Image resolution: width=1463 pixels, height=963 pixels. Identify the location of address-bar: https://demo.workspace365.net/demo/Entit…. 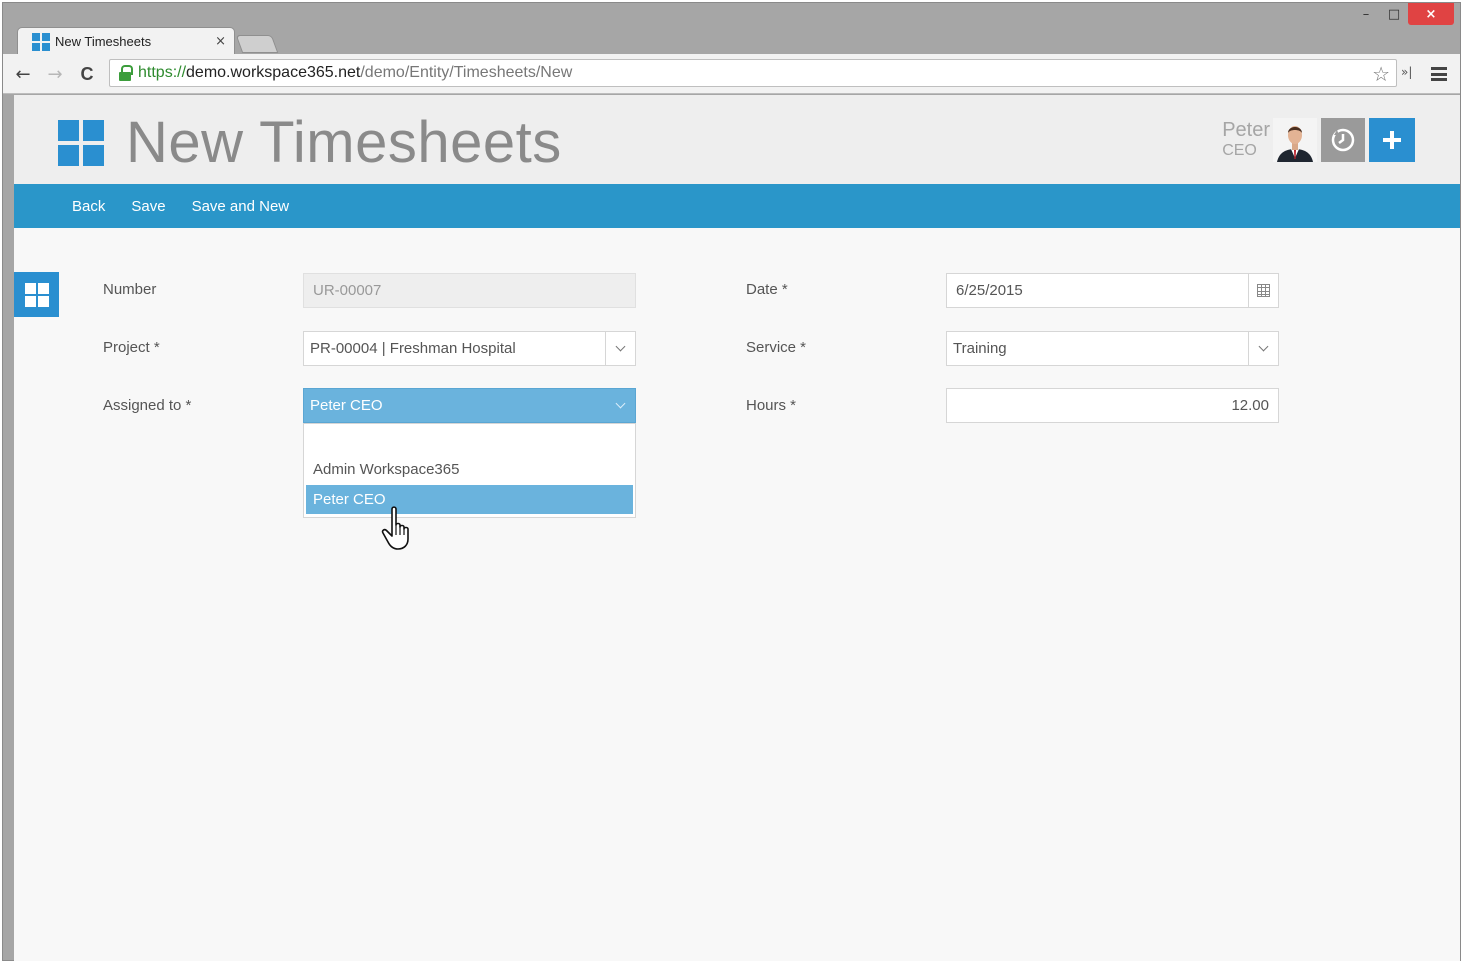
(753, 73).